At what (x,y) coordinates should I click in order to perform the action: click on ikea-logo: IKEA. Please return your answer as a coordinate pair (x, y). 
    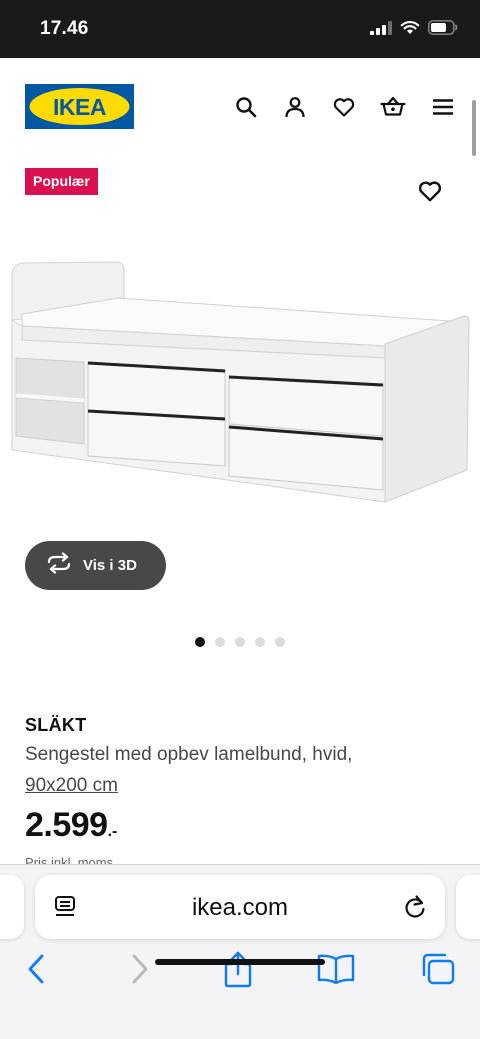
    Looking at the image, I should click on (79, 106).